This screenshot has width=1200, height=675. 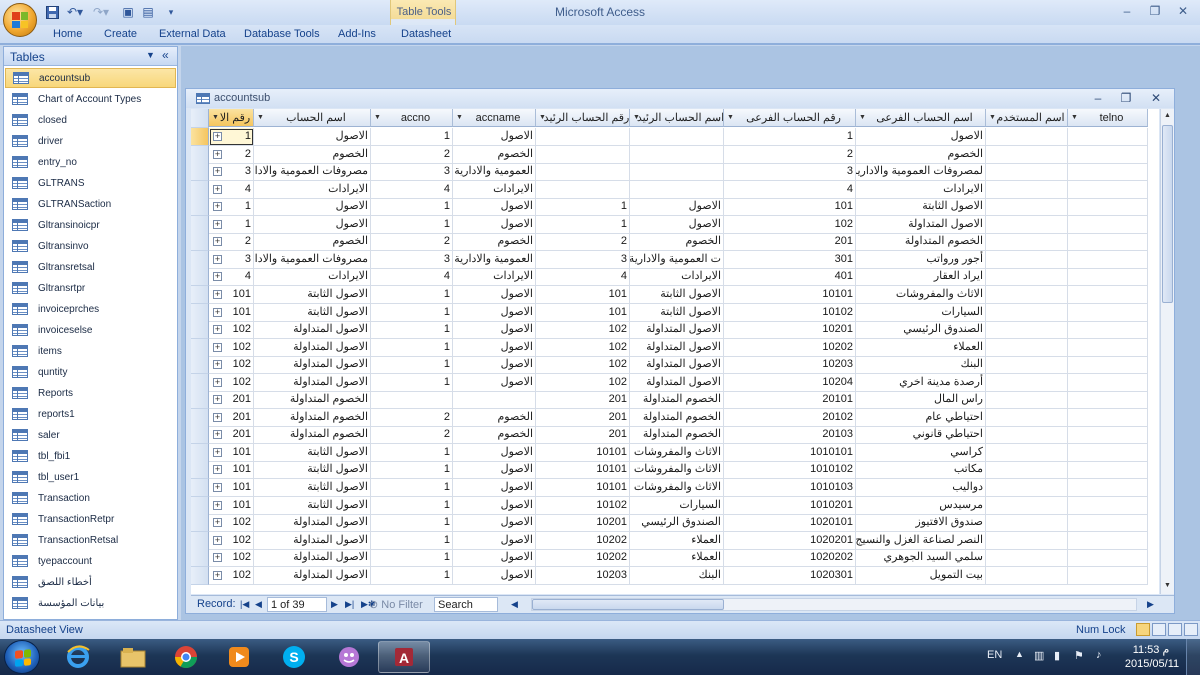 I want to click on tab-datasheet: Datasheet, so click(x=426, y=34).